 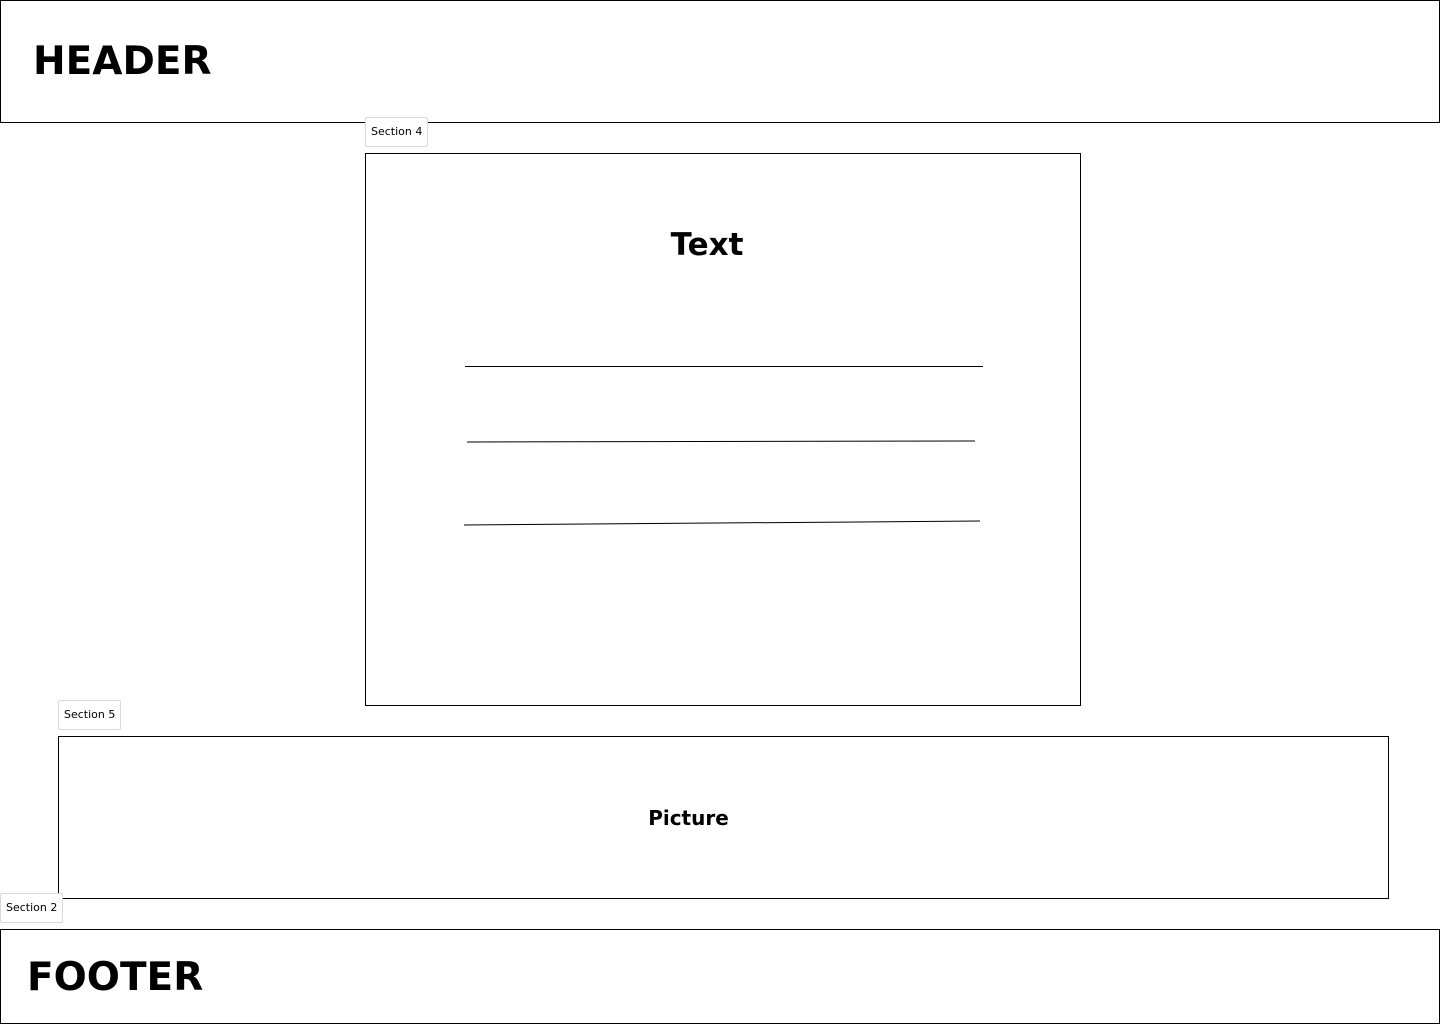 What do you see at coordinates (115, 977) in the screenshot?
I see `footer-title: FOOTER` at bounding box center [115, 977].